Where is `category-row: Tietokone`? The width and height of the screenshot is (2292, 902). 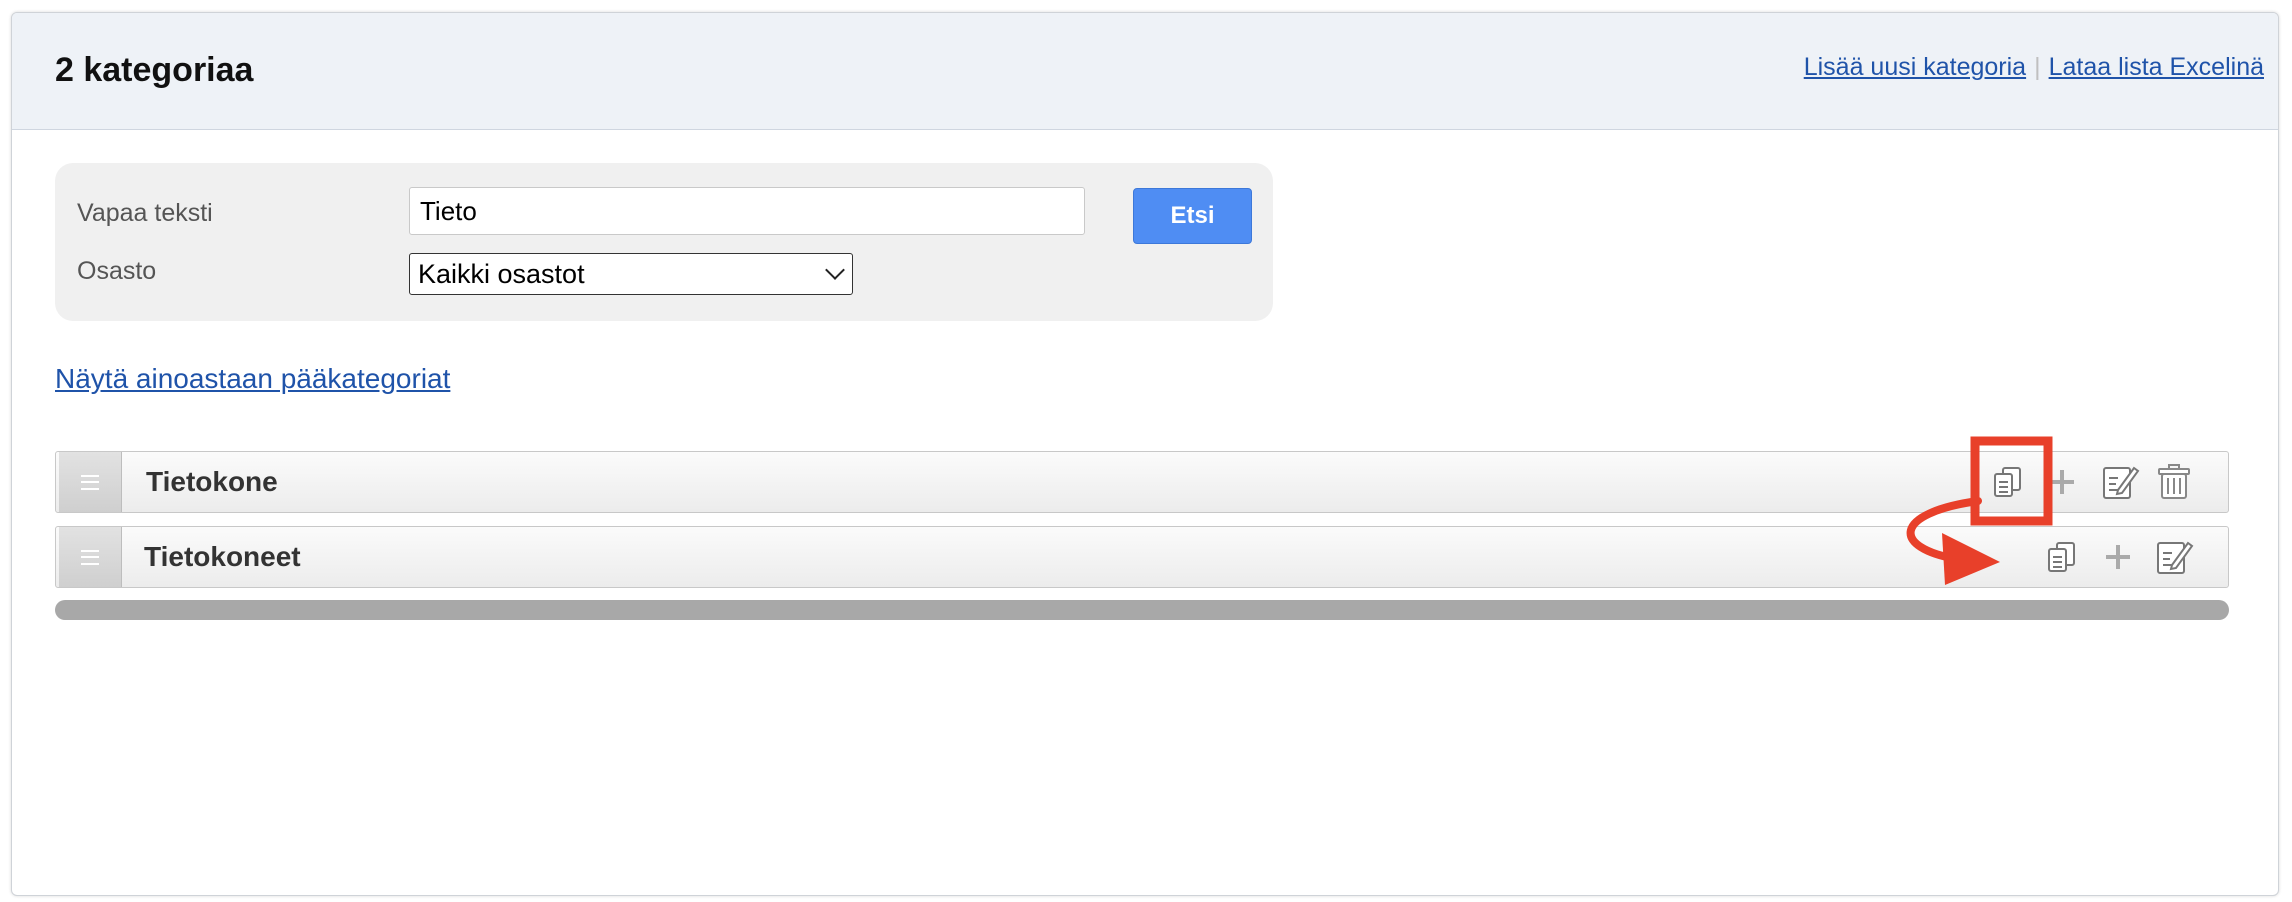
category-row: Tietokone is located at coordinates (1142, 482).